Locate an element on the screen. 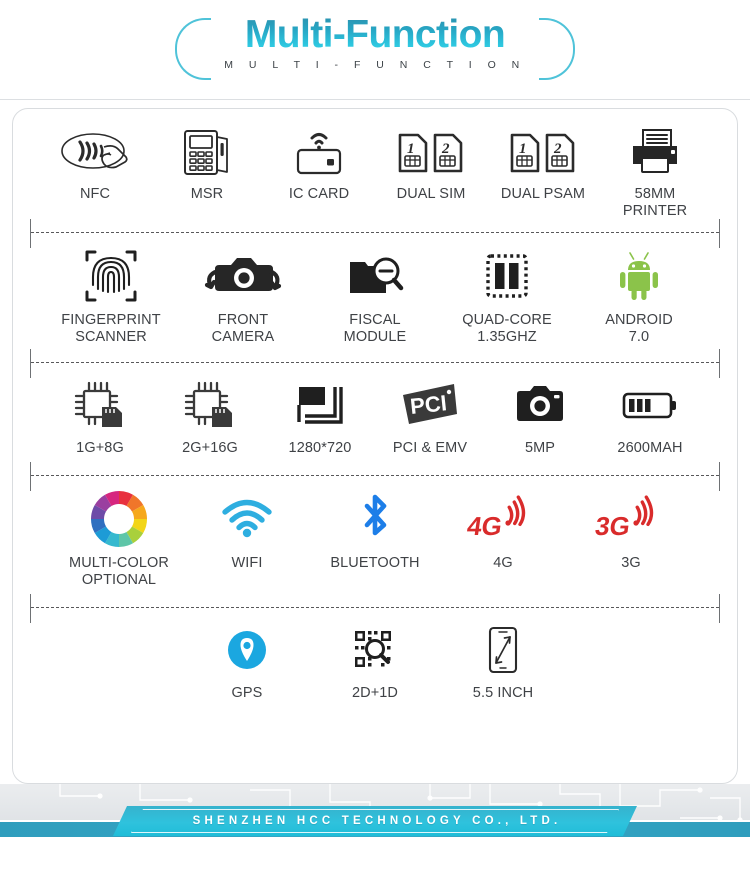 The image size is (750, 882). feature-front-camera: FRONT CAMERA is located at coordinates (243, 296).